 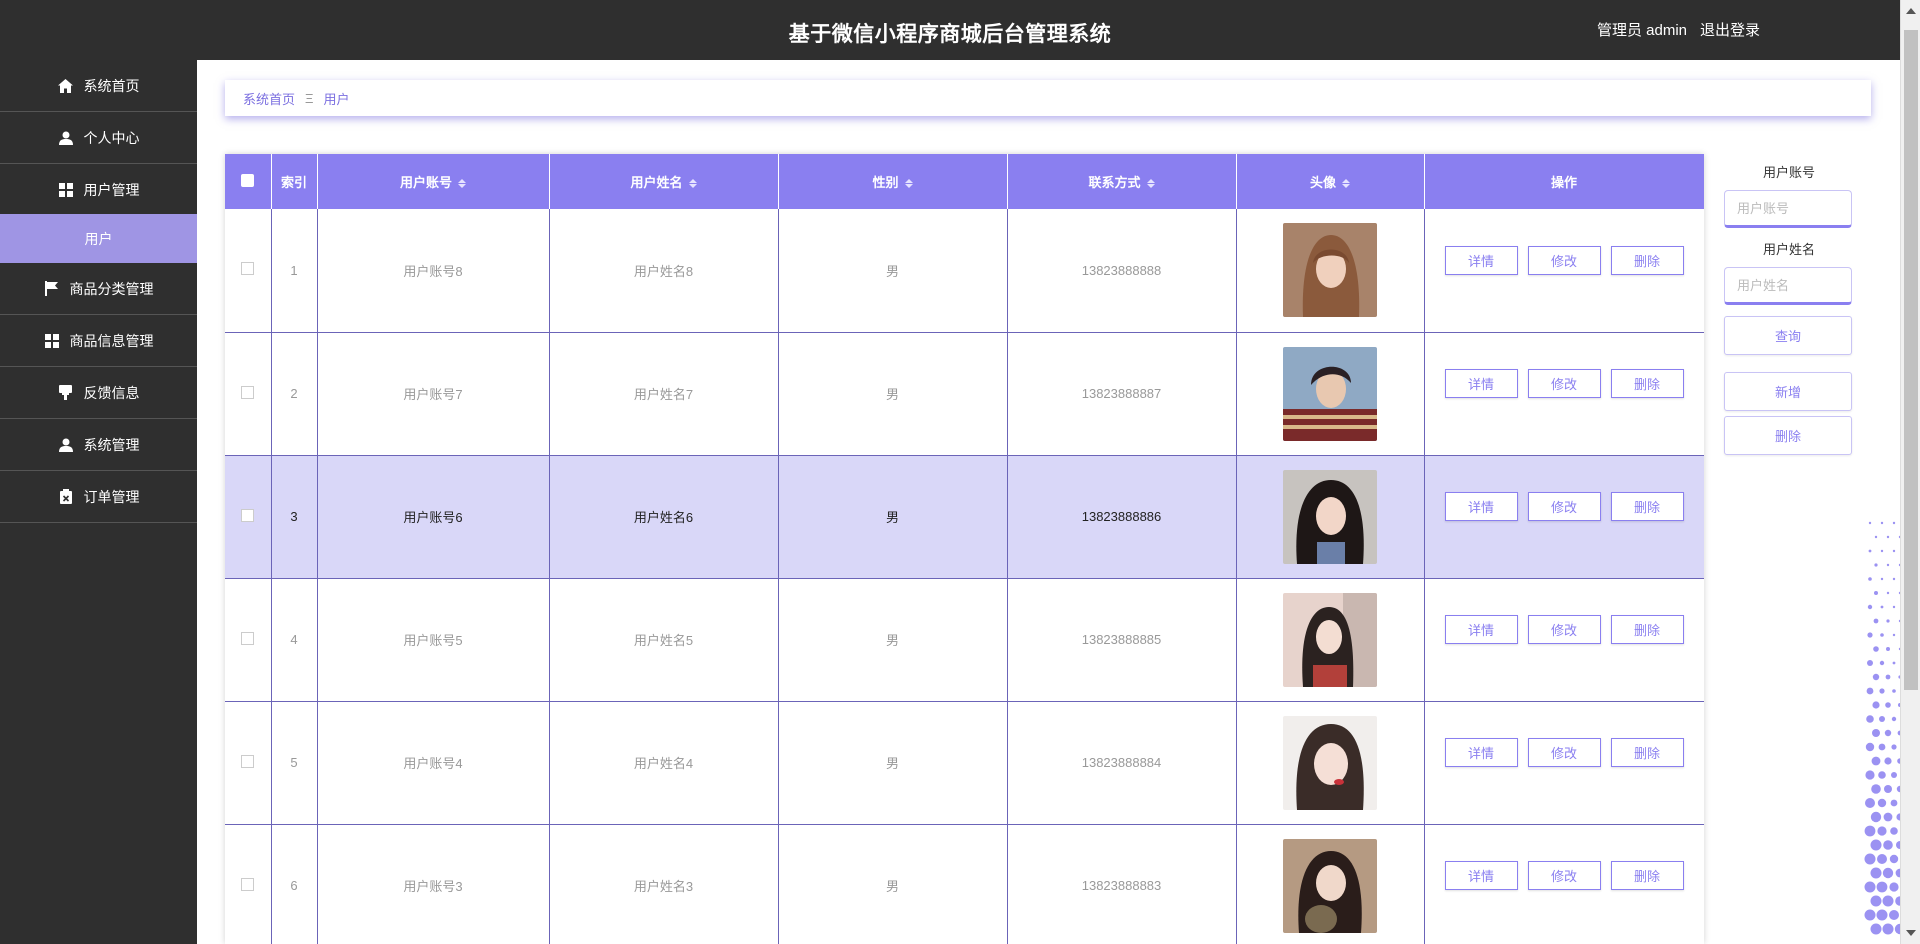 I want to click on cell-index: 3, so click(x=294, y=517).